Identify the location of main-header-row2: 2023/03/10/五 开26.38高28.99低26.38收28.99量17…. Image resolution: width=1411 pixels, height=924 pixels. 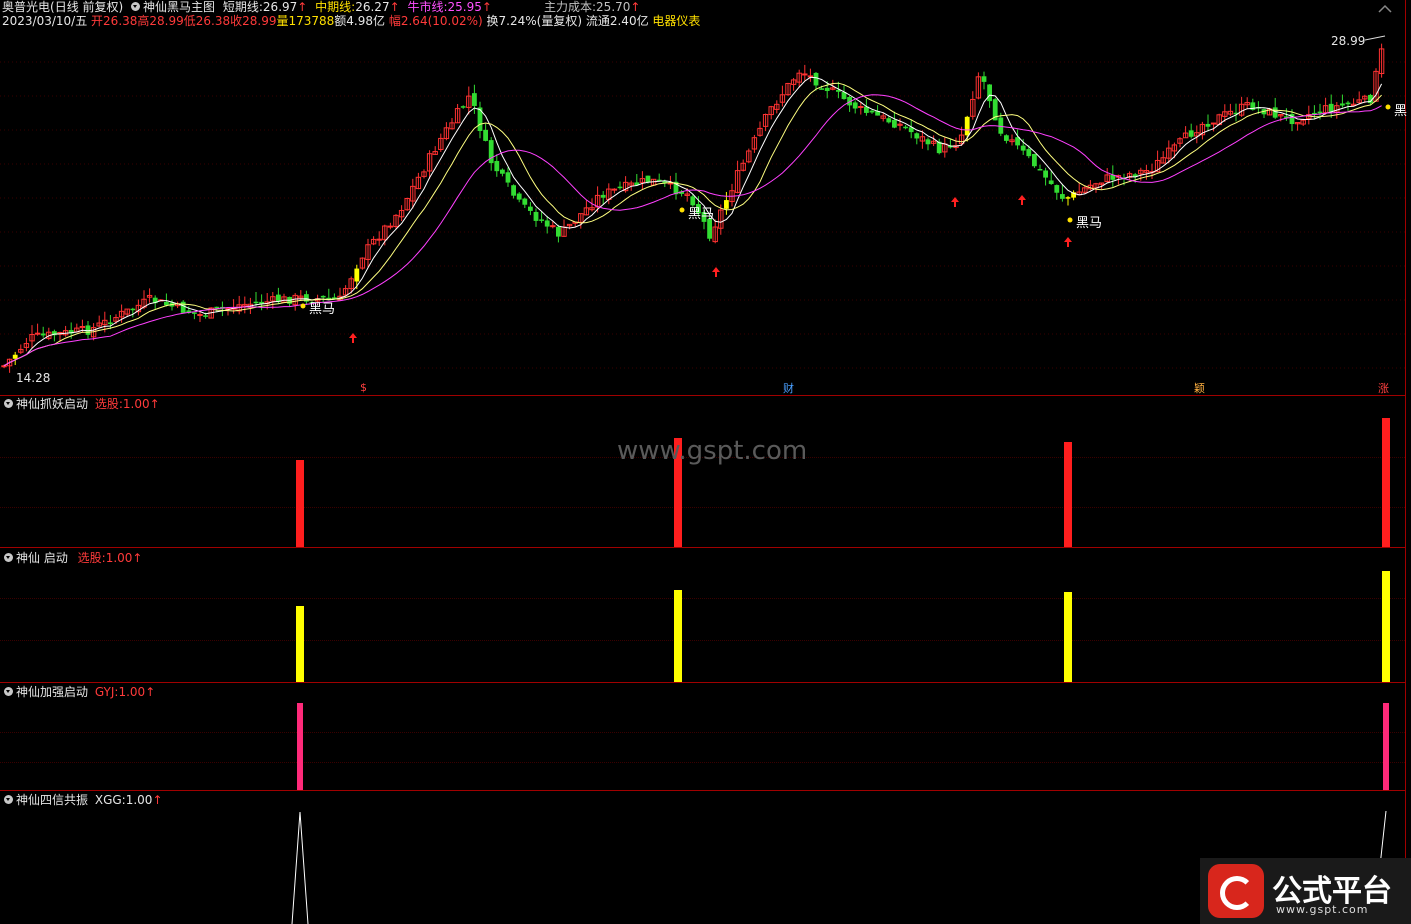
(351, 21).